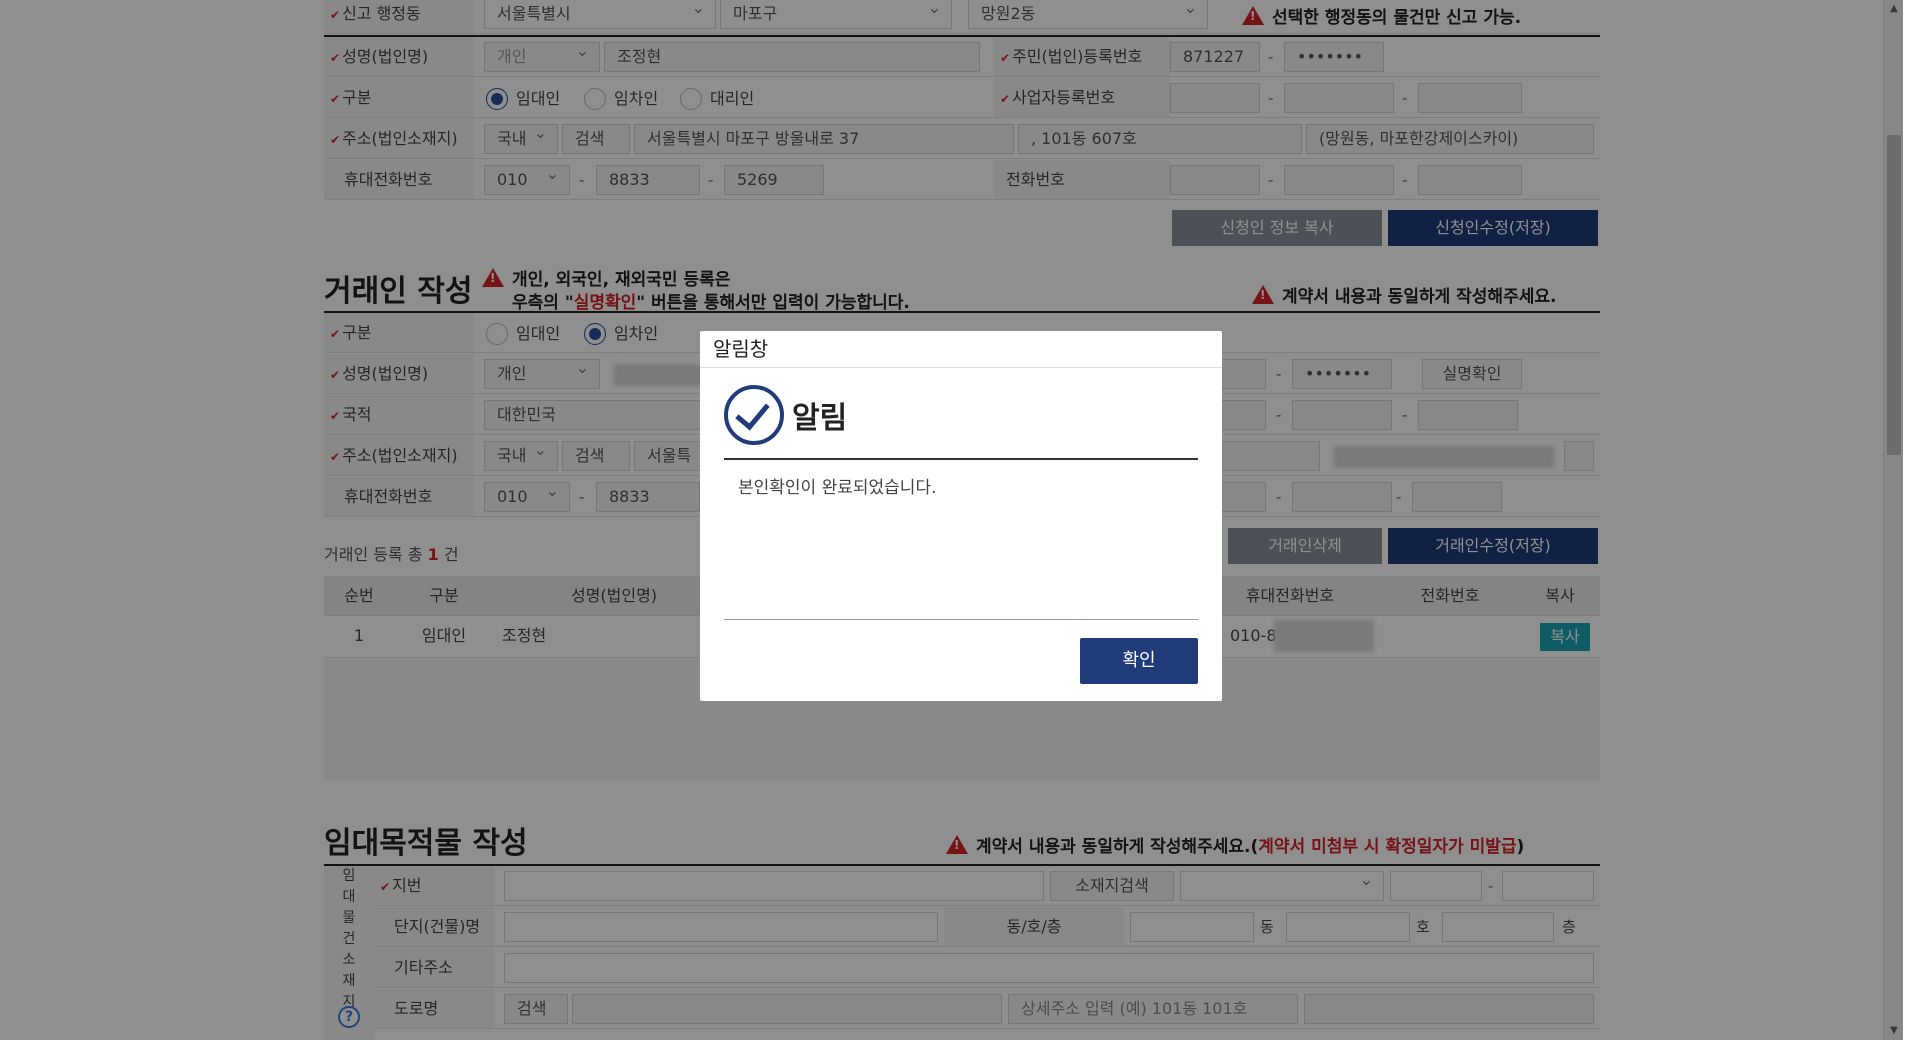 This screenshot has width=1923, height=1040. What do you see at coordinates (754, 415) in the screenshot?
I see `check-circle-icon` at bounding box center [754, 415].